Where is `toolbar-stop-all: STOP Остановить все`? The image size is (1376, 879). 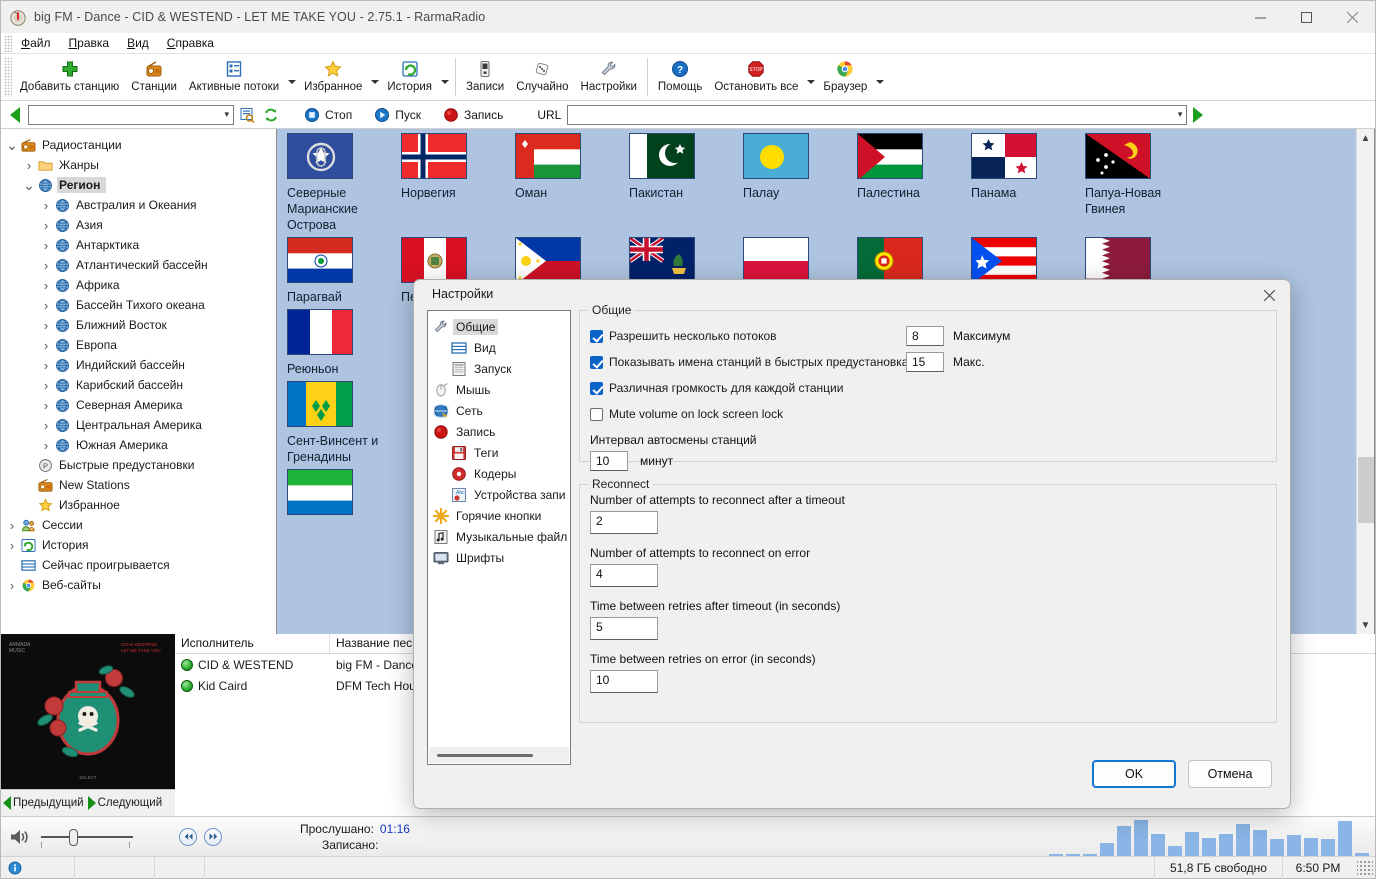 toolbar-stop-all: STOP Остановить все is located at coordinates (756, 77).